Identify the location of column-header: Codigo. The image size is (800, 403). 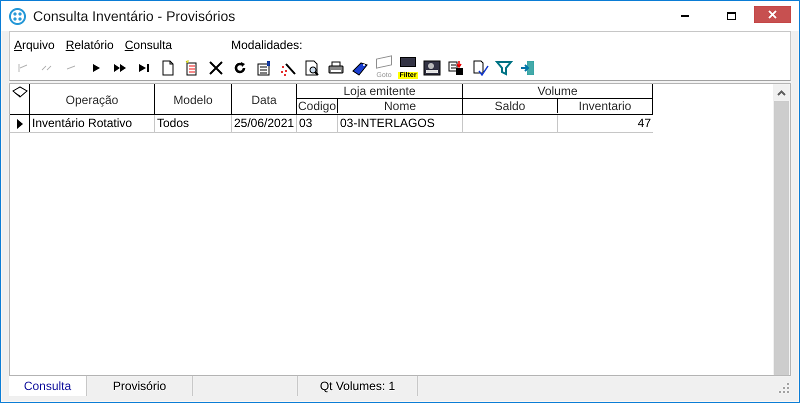
(317, 106).